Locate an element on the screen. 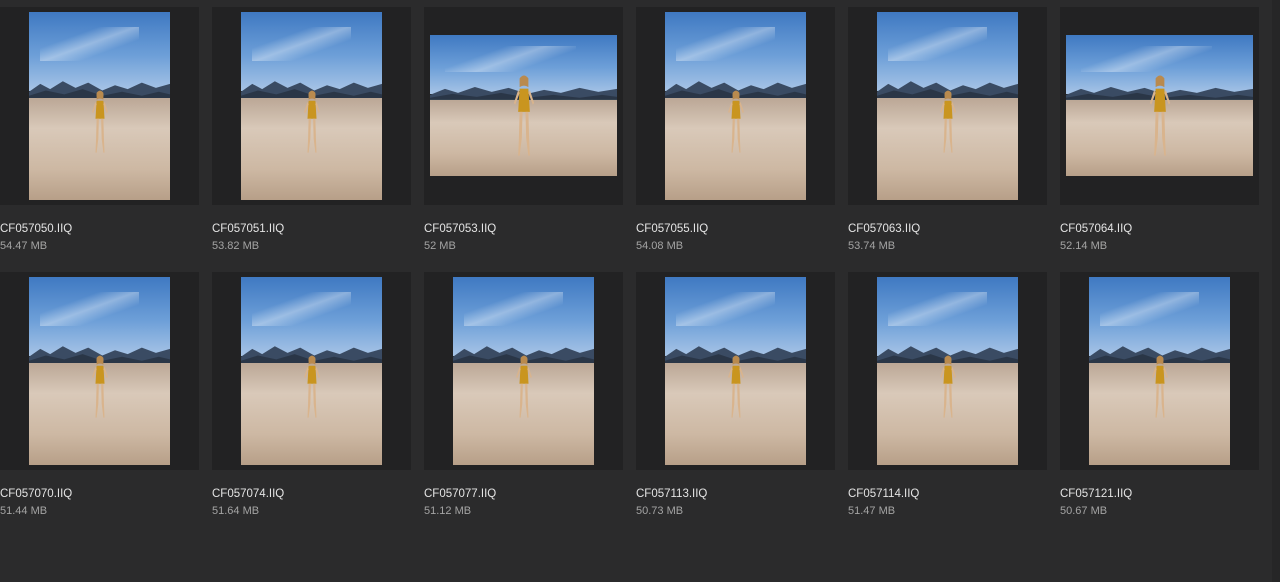 The height and width of the screenshot is (582, 1280). file-size: 52 MB is located at coordinates (440, 246).